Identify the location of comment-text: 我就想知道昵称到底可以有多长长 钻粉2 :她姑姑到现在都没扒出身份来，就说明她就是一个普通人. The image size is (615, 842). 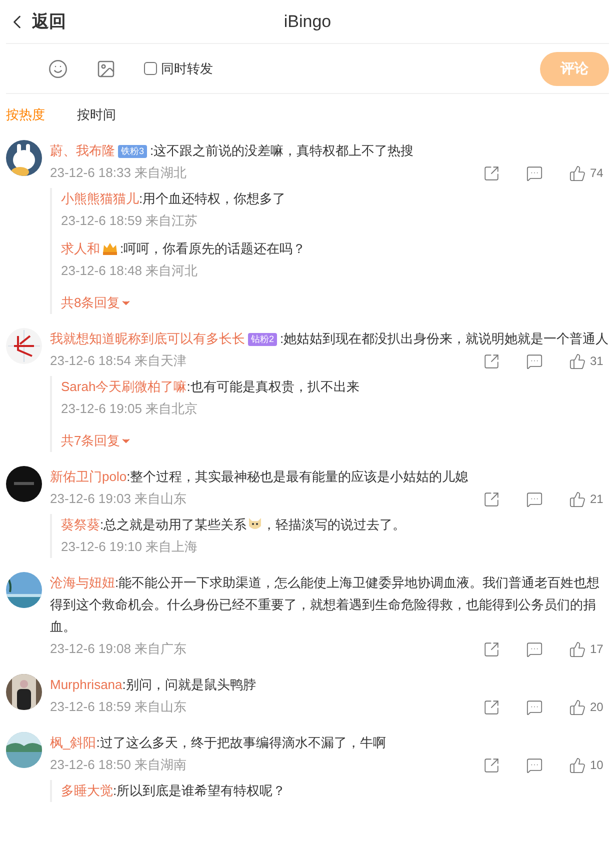
(329, 339).